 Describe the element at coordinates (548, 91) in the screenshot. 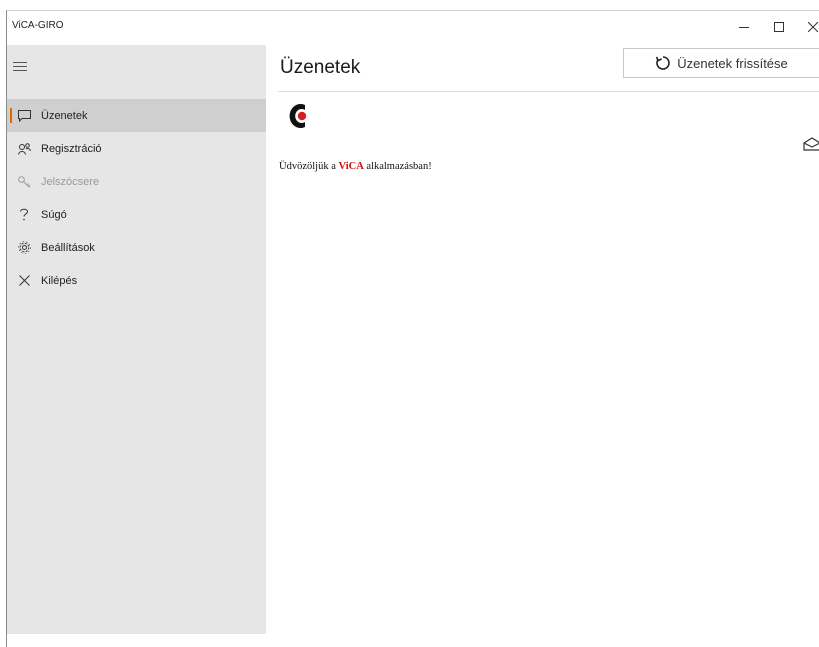

I see `header-divider` at that location.